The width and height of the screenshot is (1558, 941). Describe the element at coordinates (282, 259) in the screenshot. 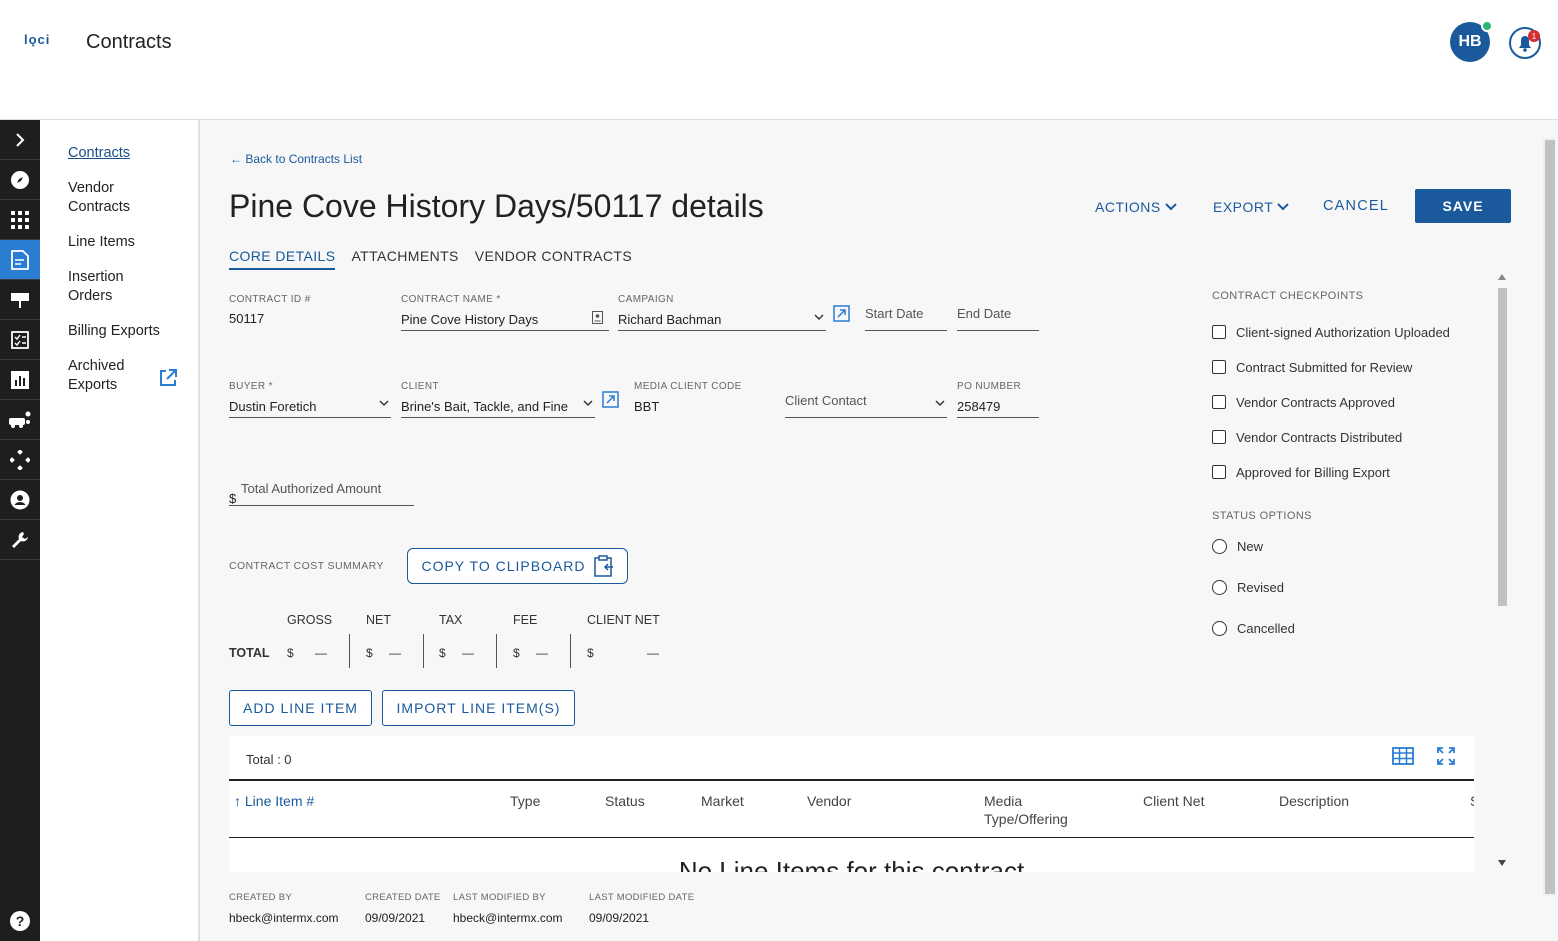

I see `tab-core-details: CORE DETAILS` at that location.